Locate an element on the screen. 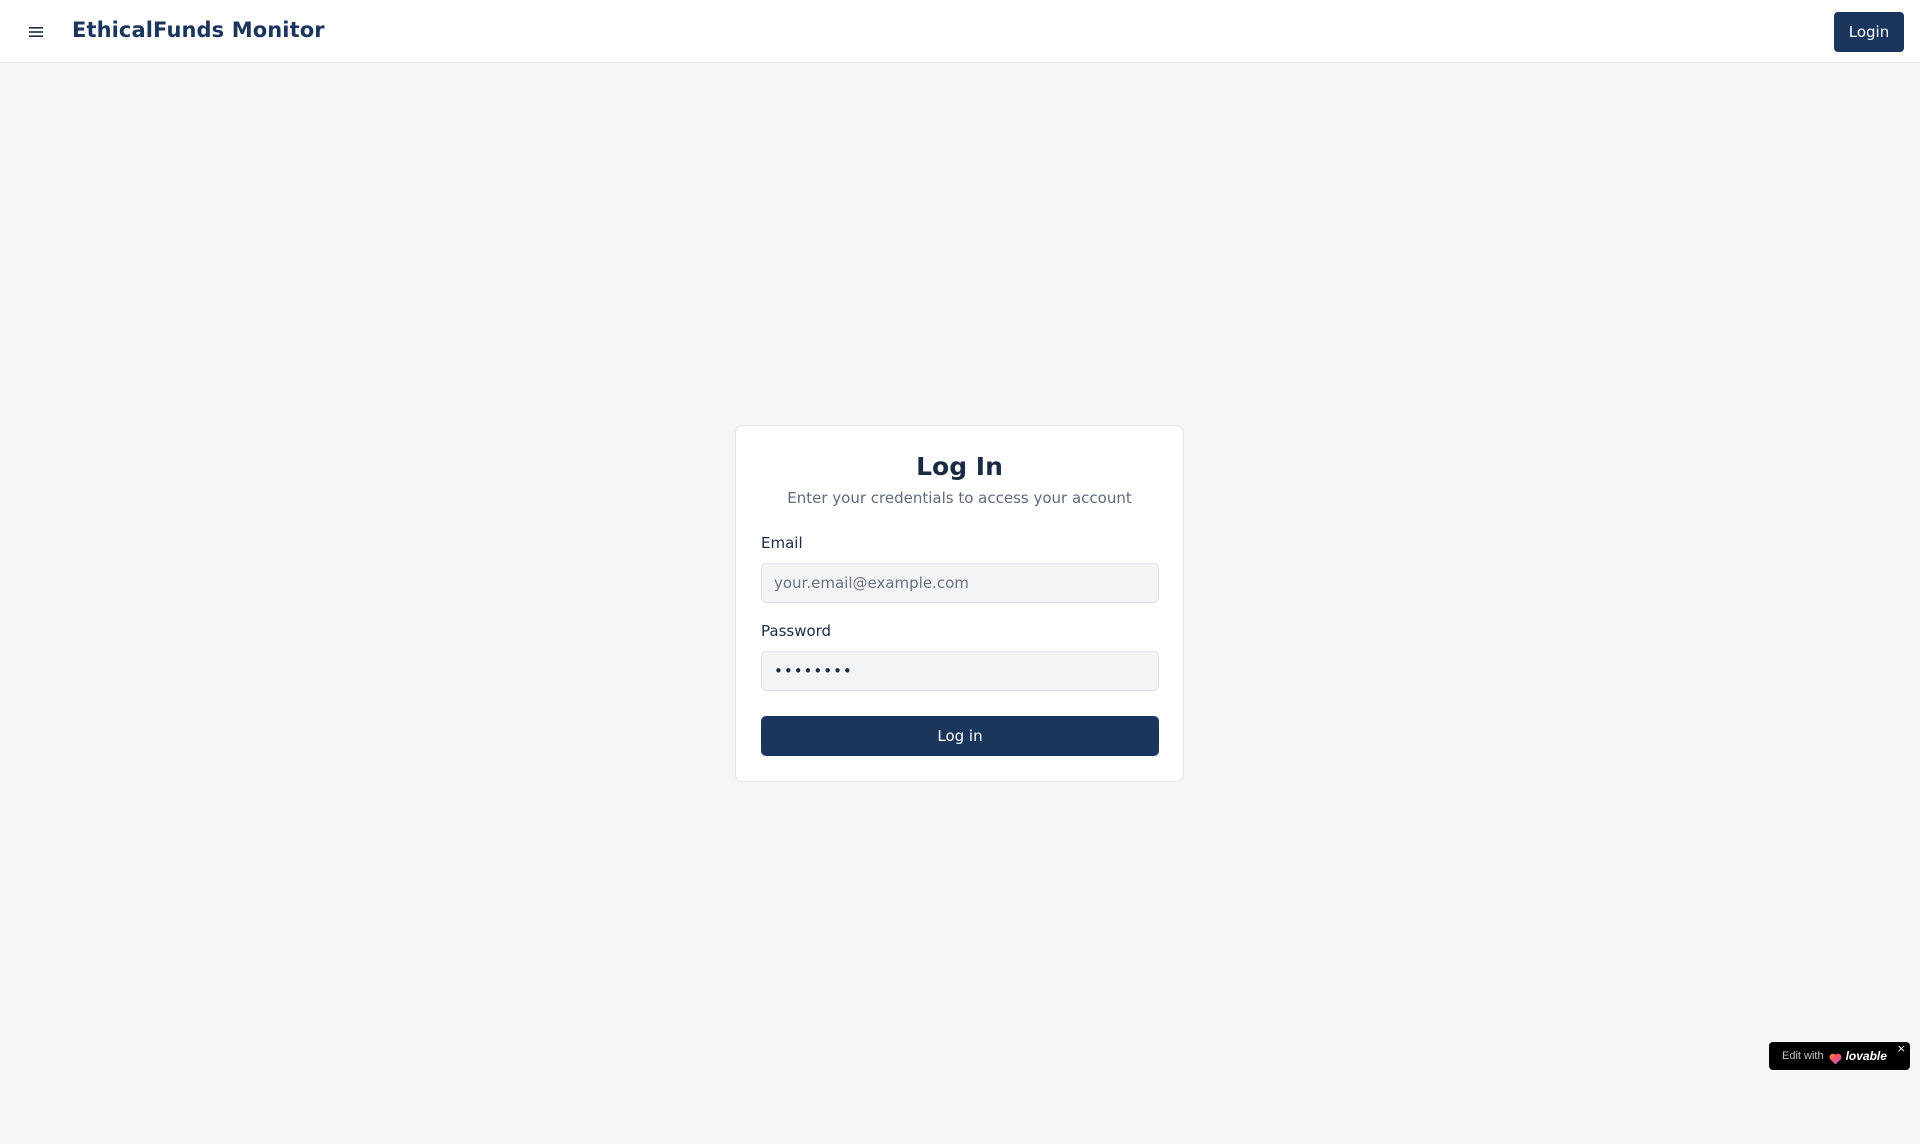 The image size is (1920, 1144). password-field is located at coordinates (960, 671).